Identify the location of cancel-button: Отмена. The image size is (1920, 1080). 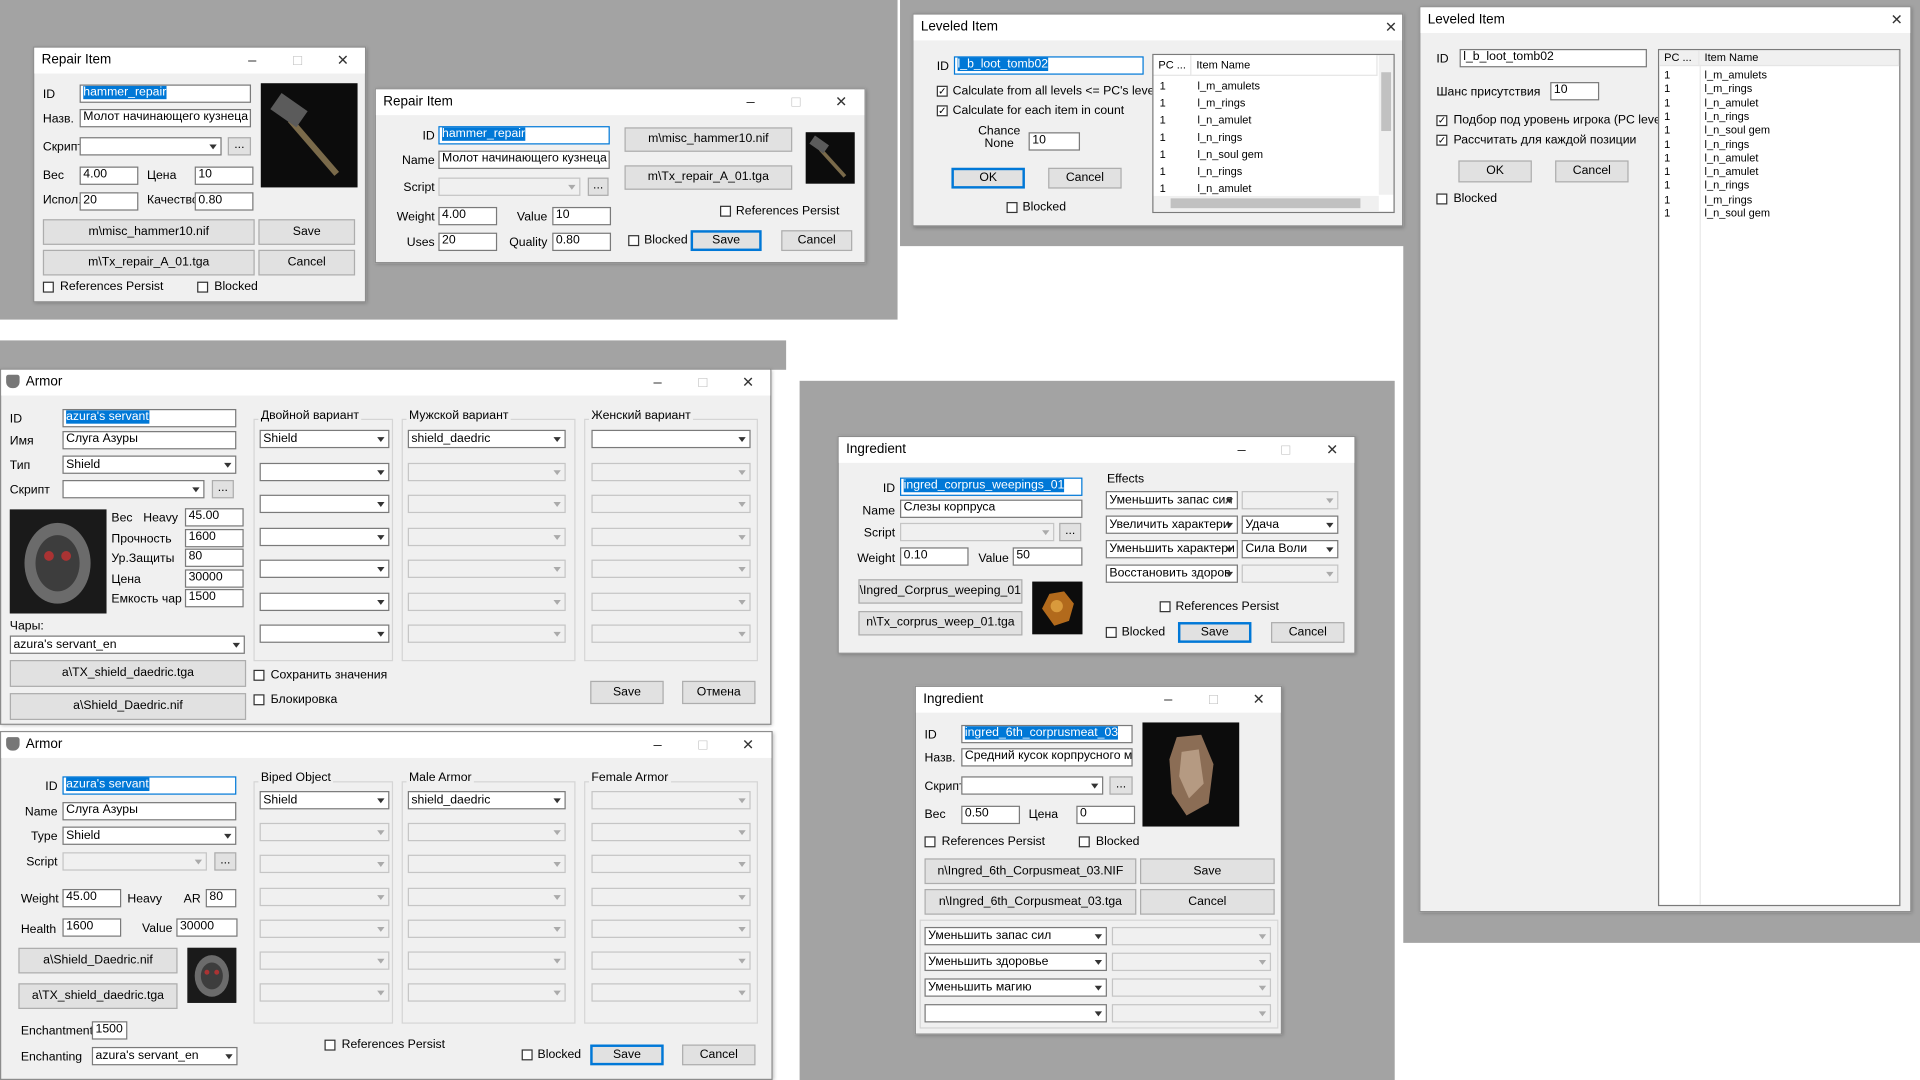
(719, 692).